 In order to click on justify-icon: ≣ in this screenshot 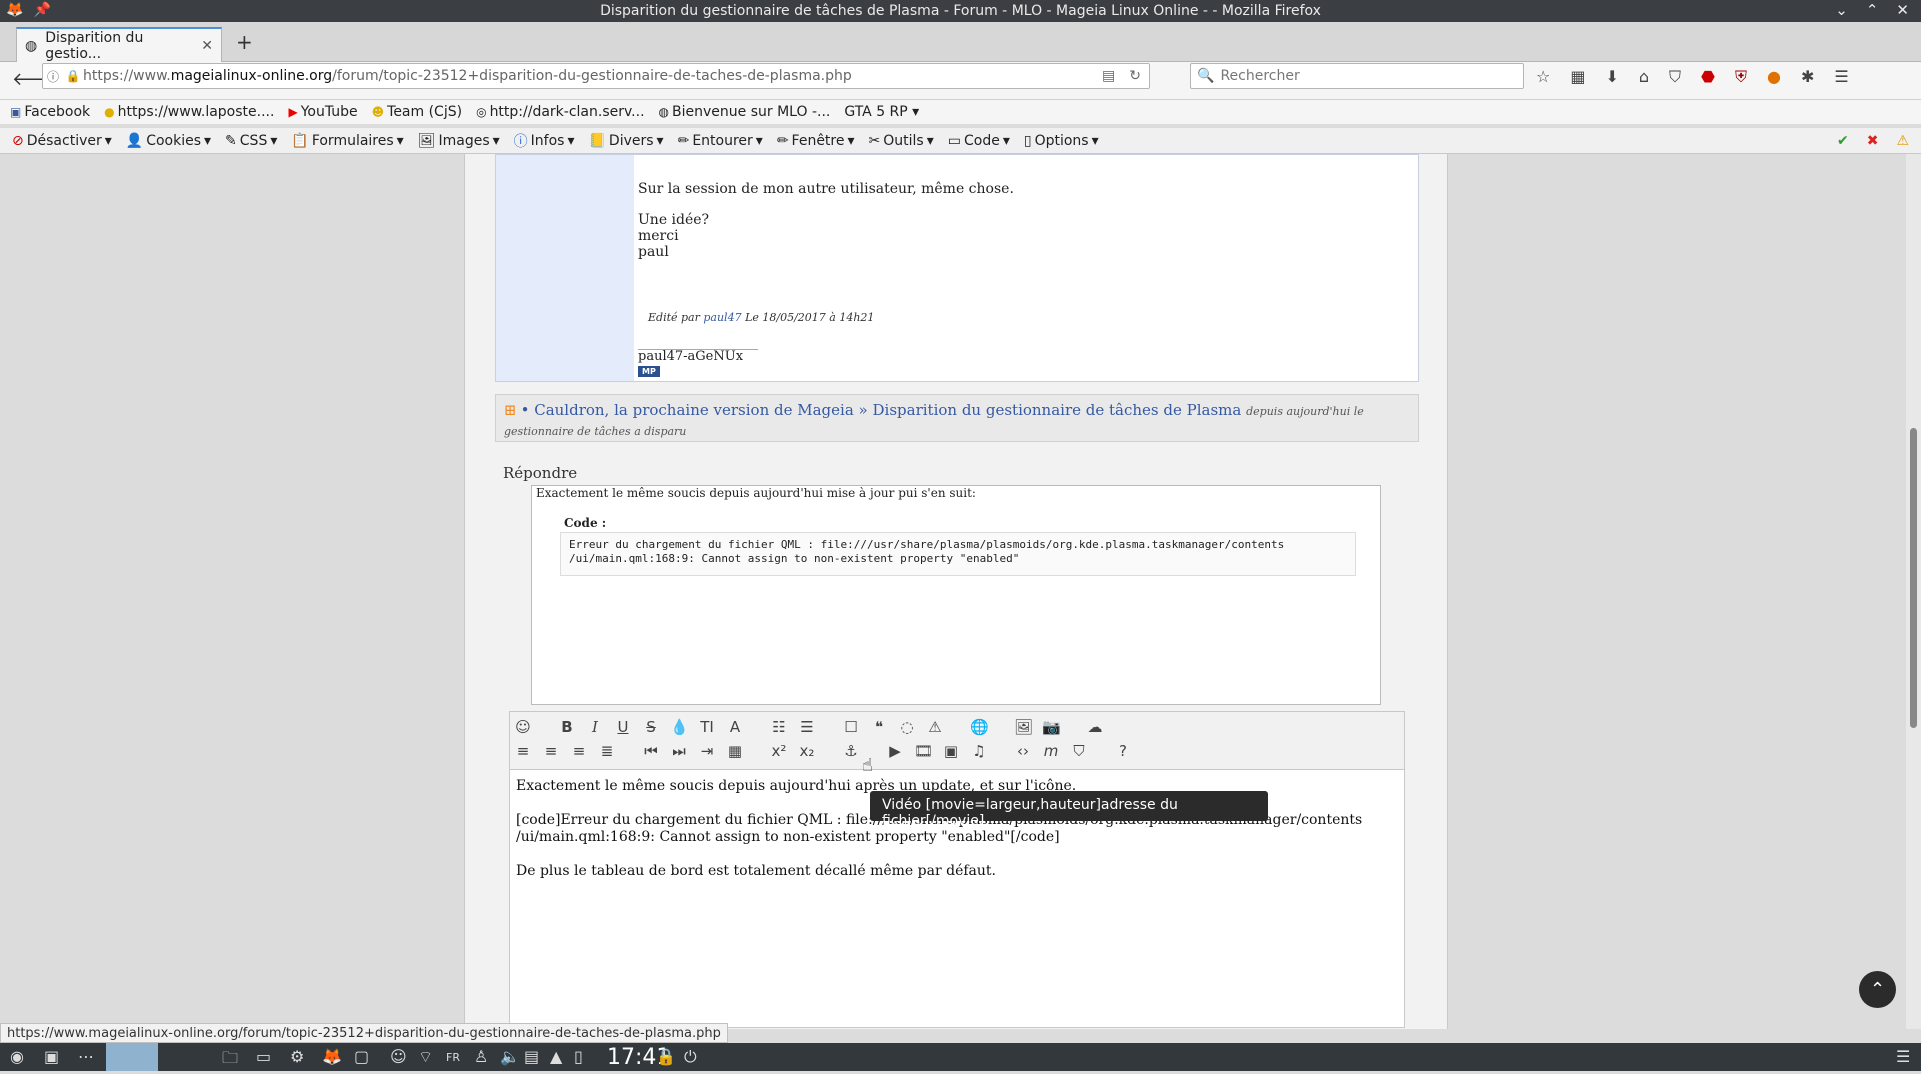, I will do `click(607, 751)`.